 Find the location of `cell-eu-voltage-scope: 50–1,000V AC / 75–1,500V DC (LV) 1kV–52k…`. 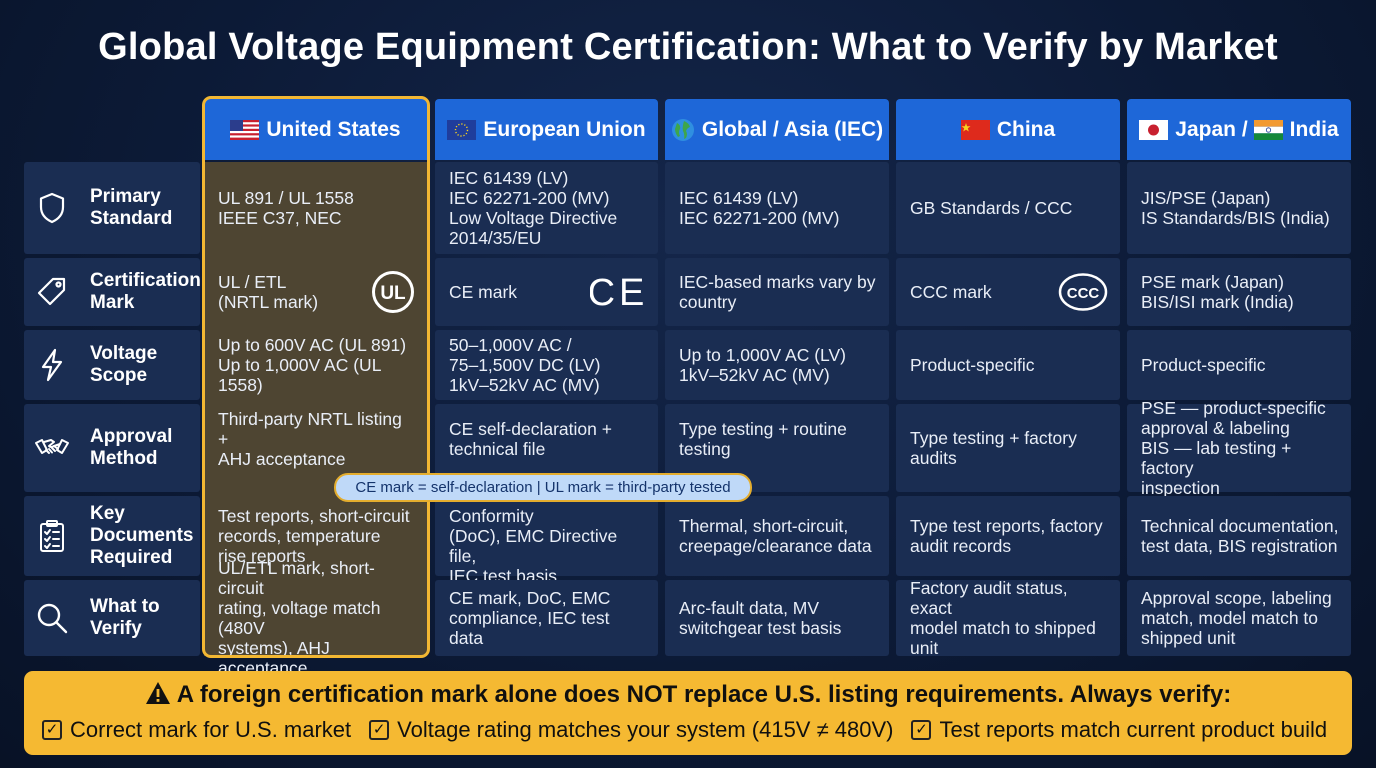

cell-eu-voltage-scope: 50–1,000V AC / 75–1,500V DC (LV) 1kV–52k… is located at coordinates (546, 365).